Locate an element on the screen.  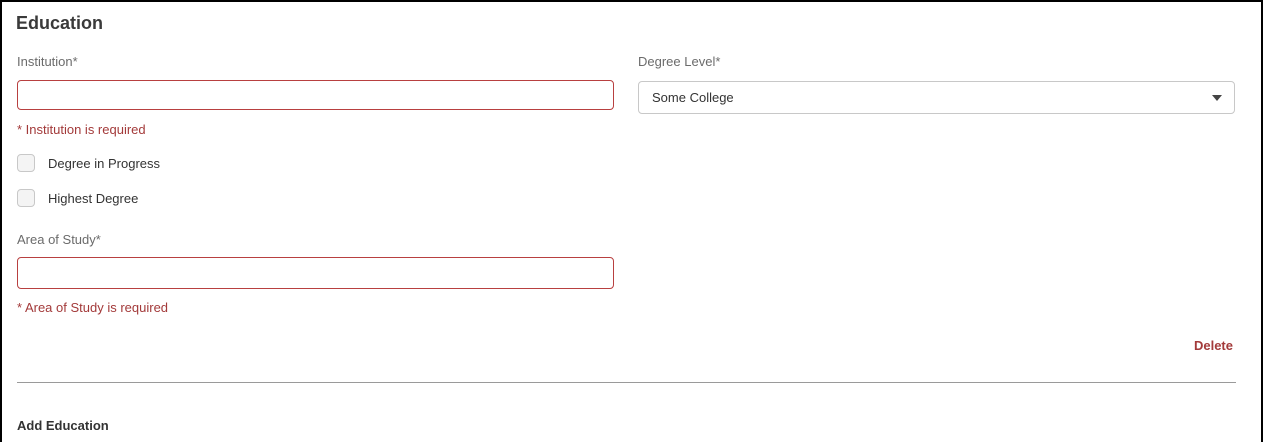
highest-degree-label: Highest Degree is located at coordinates (93, 198).